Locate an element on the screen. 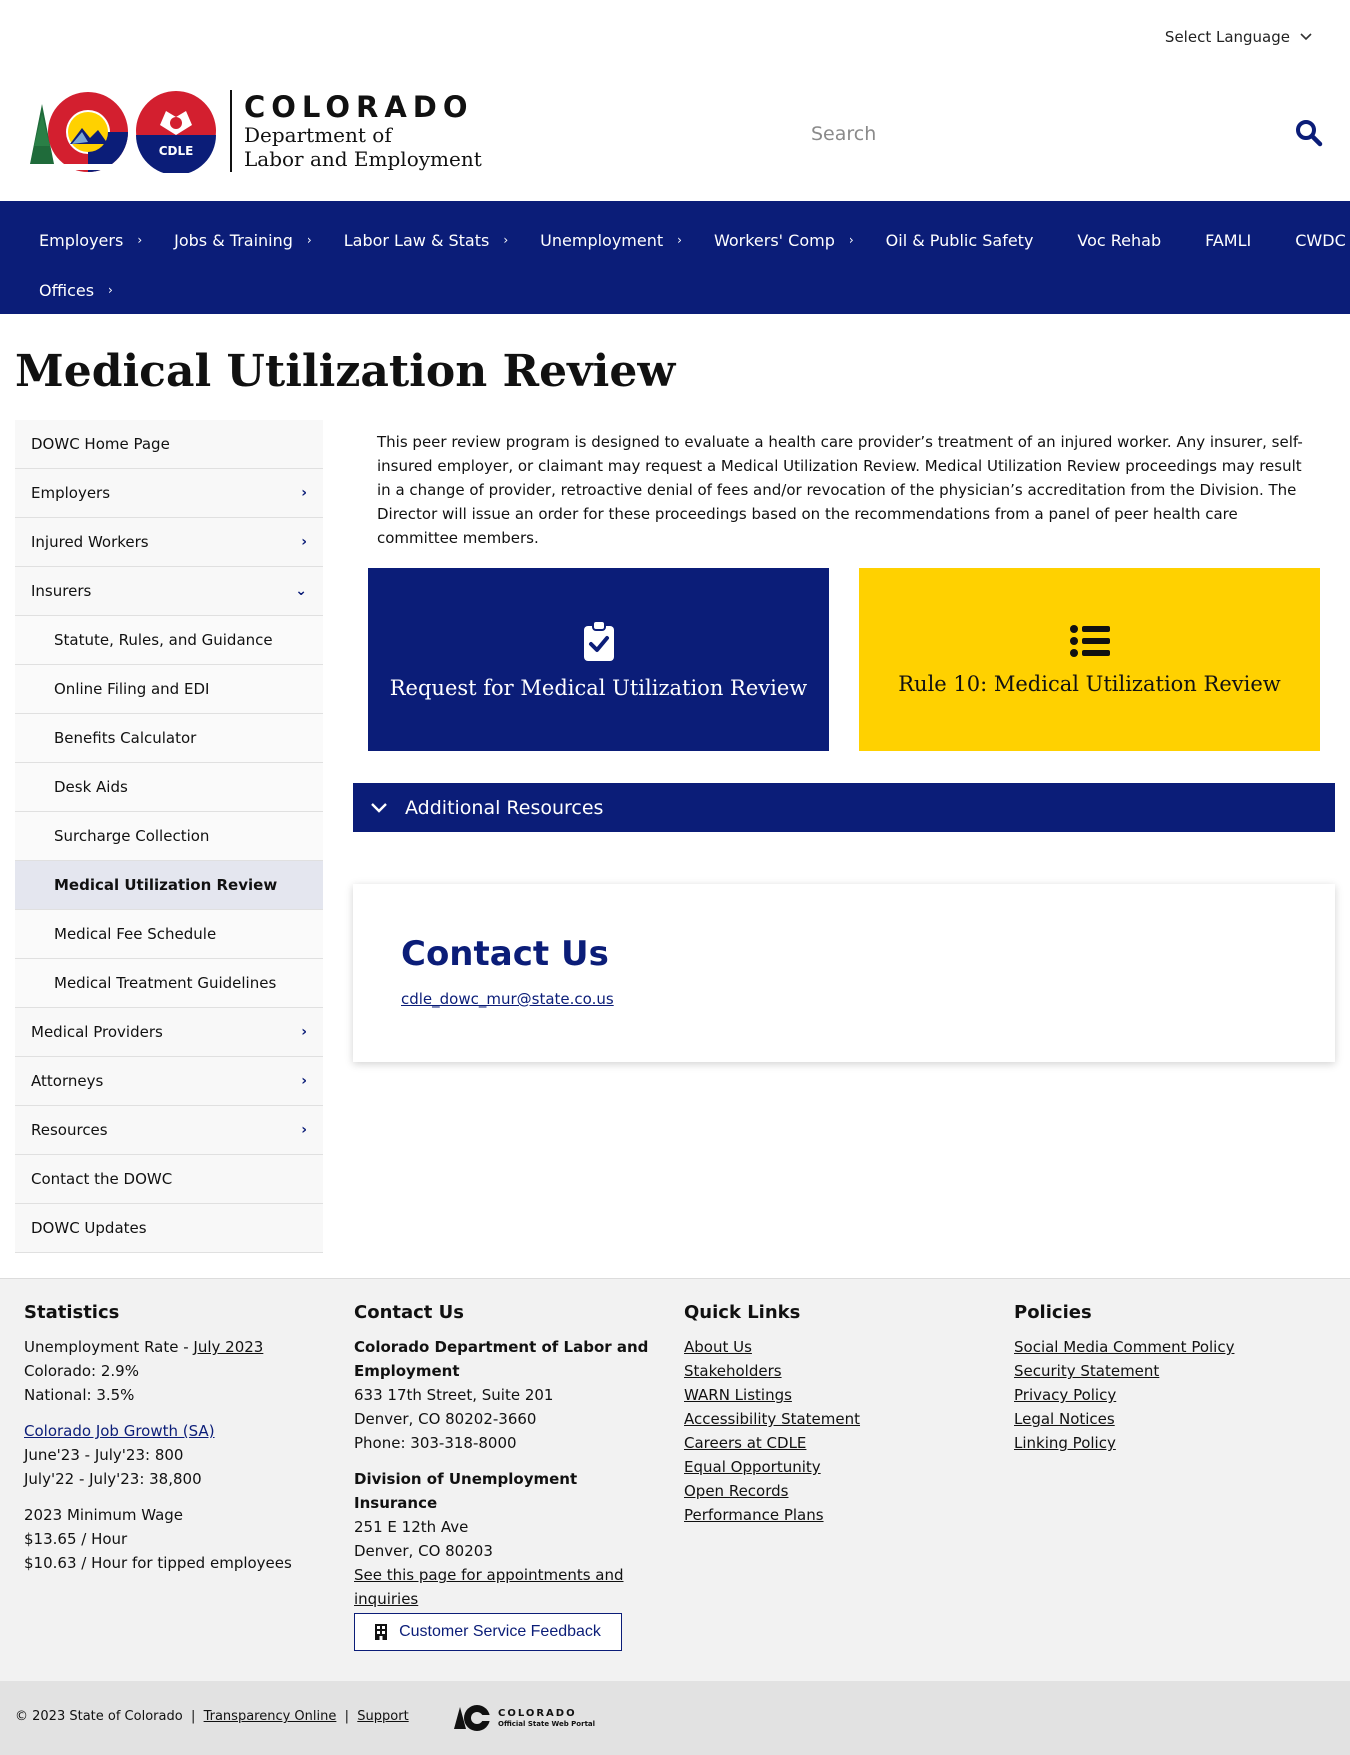  chevron-down-icon is located at coordinates (379, 807).